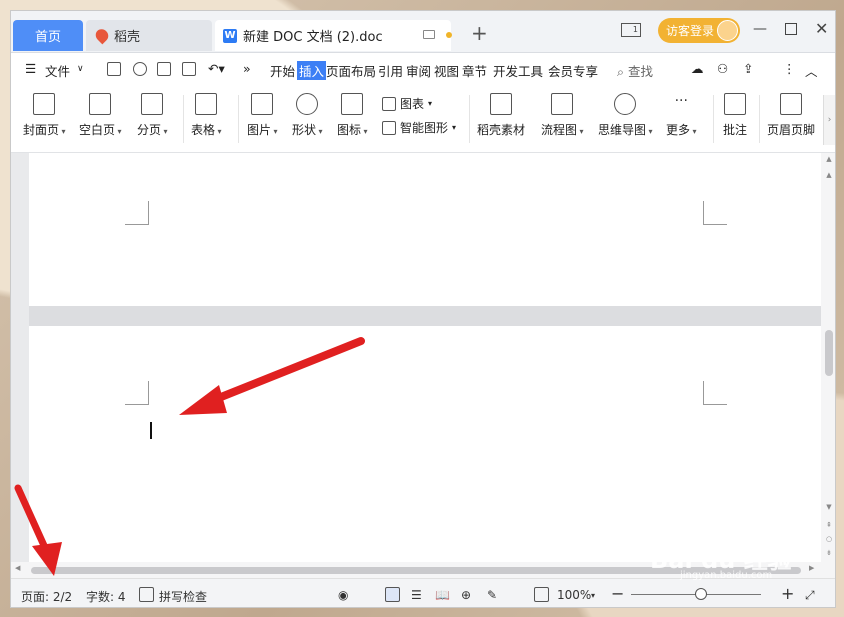 Image resolution: width=844 pixels, height=617 pixels. I want to click on comment-button: 批注, so click(735, 115).